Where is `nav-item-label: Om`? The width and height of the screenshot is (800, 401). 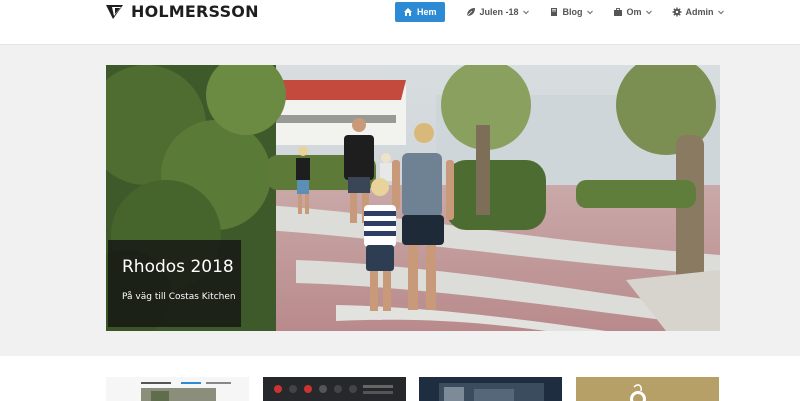
nav-item-label: Om is located at coordinates (634, 12).